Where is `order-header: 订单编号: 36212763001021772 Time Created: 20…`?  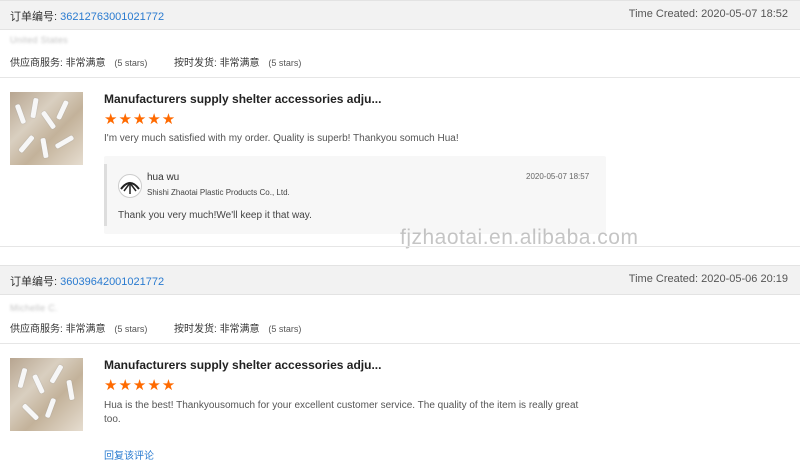
order-header: 订单编号: 36212763001021772 Time Created: 20… is located at coordinates (400, 15).